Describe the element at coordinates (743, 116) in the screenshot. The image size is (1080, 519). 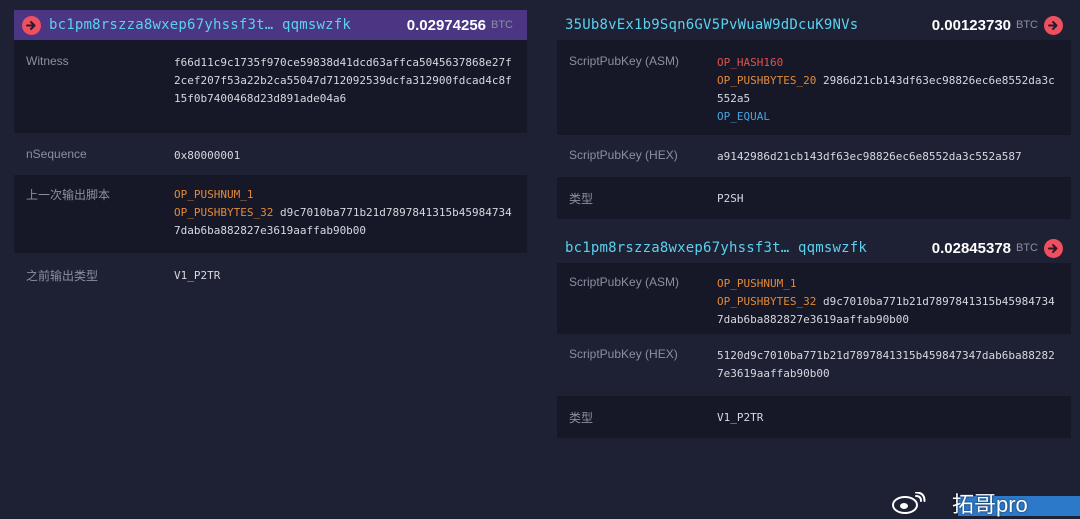
I see `output-asm-op3-0: OP_EQUAL` at that location.